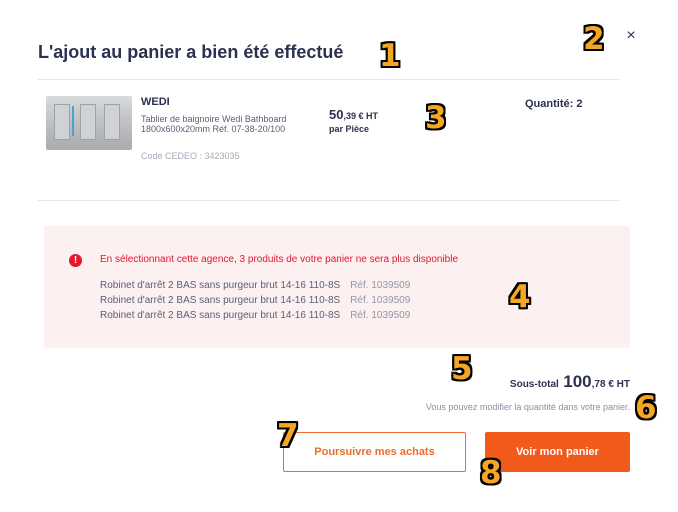 Image resolution: width=678 pixels, height=512 pixels. I want to click on alert-icon: !, so click(75, 260).